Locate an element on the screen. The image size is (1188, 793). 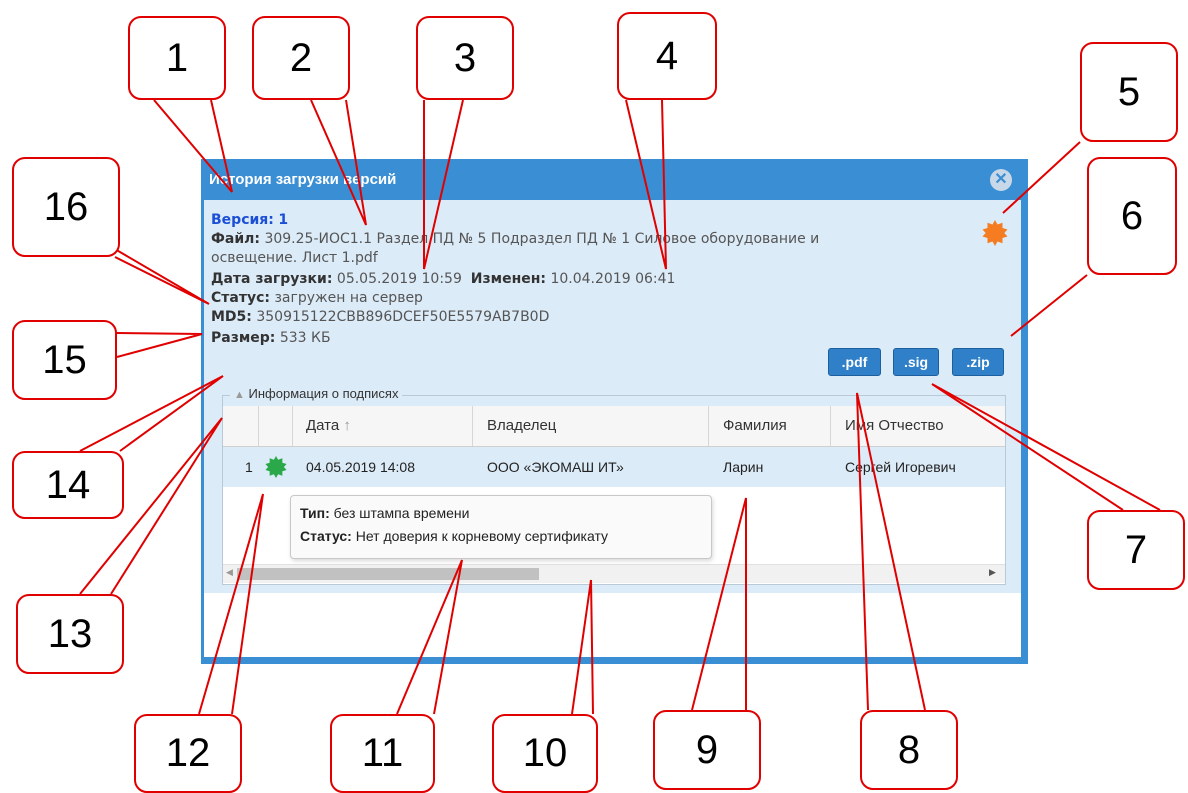
callout-11: 11 is located at coordinates (382, 753).